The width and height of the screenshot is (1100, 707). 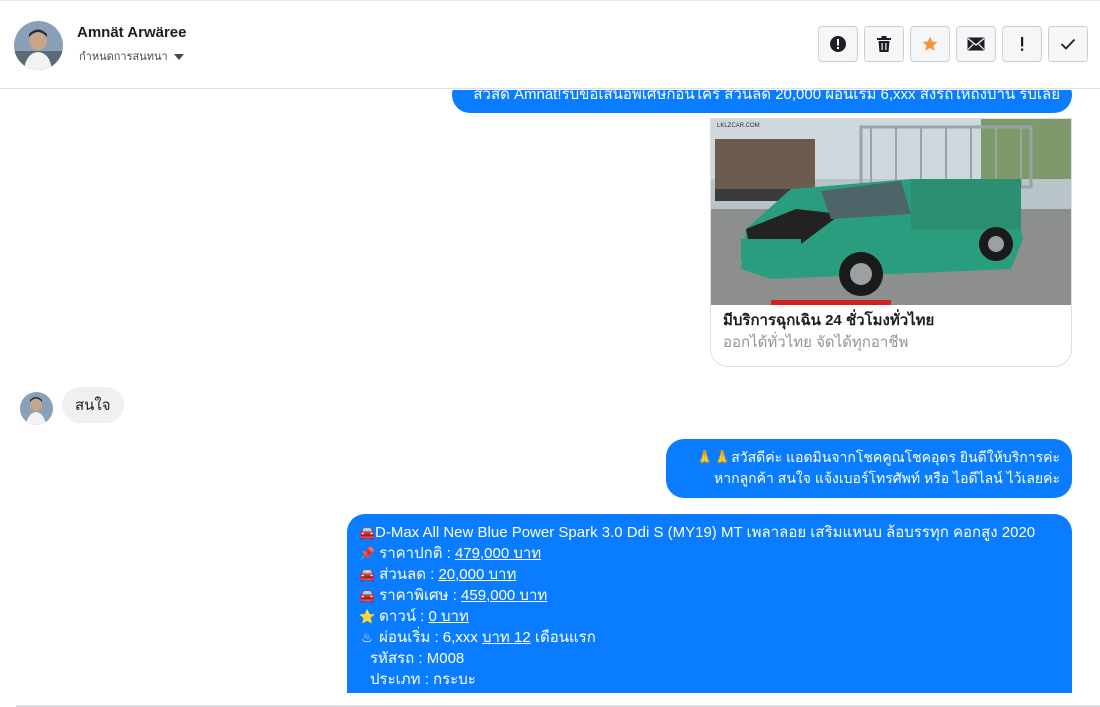 What do you see at coordinates (430, 637) in the screenshot?
I see `installment-label: ผ่อนเริ่ม : 6,xxx` at bounding box center [430, 637].